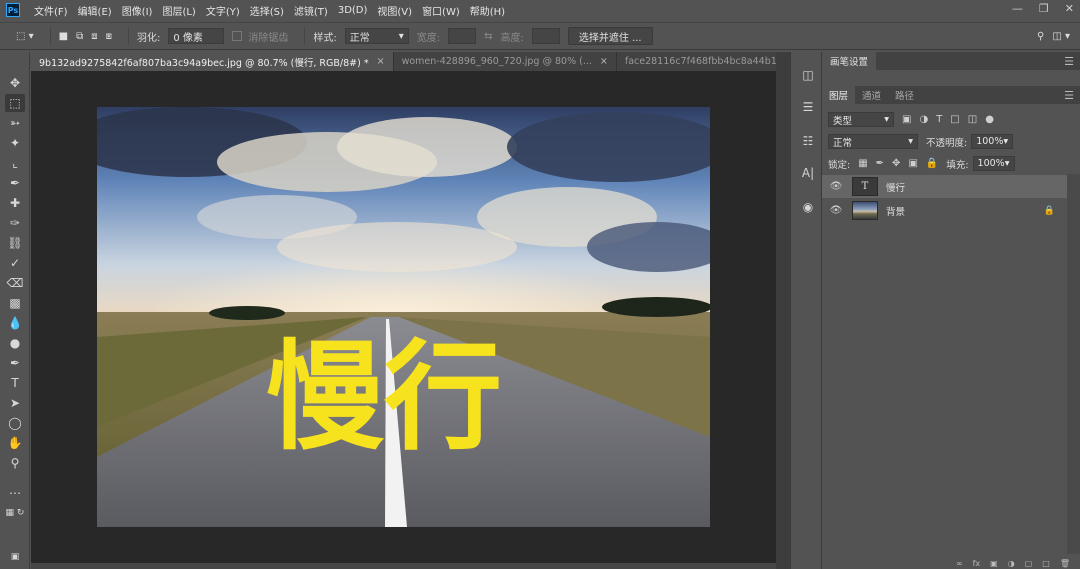  What do you see at coordinates (15, 343) in the screenshot?
I see `dodge-tool-icon: ●` at bounding box center [15, 343].